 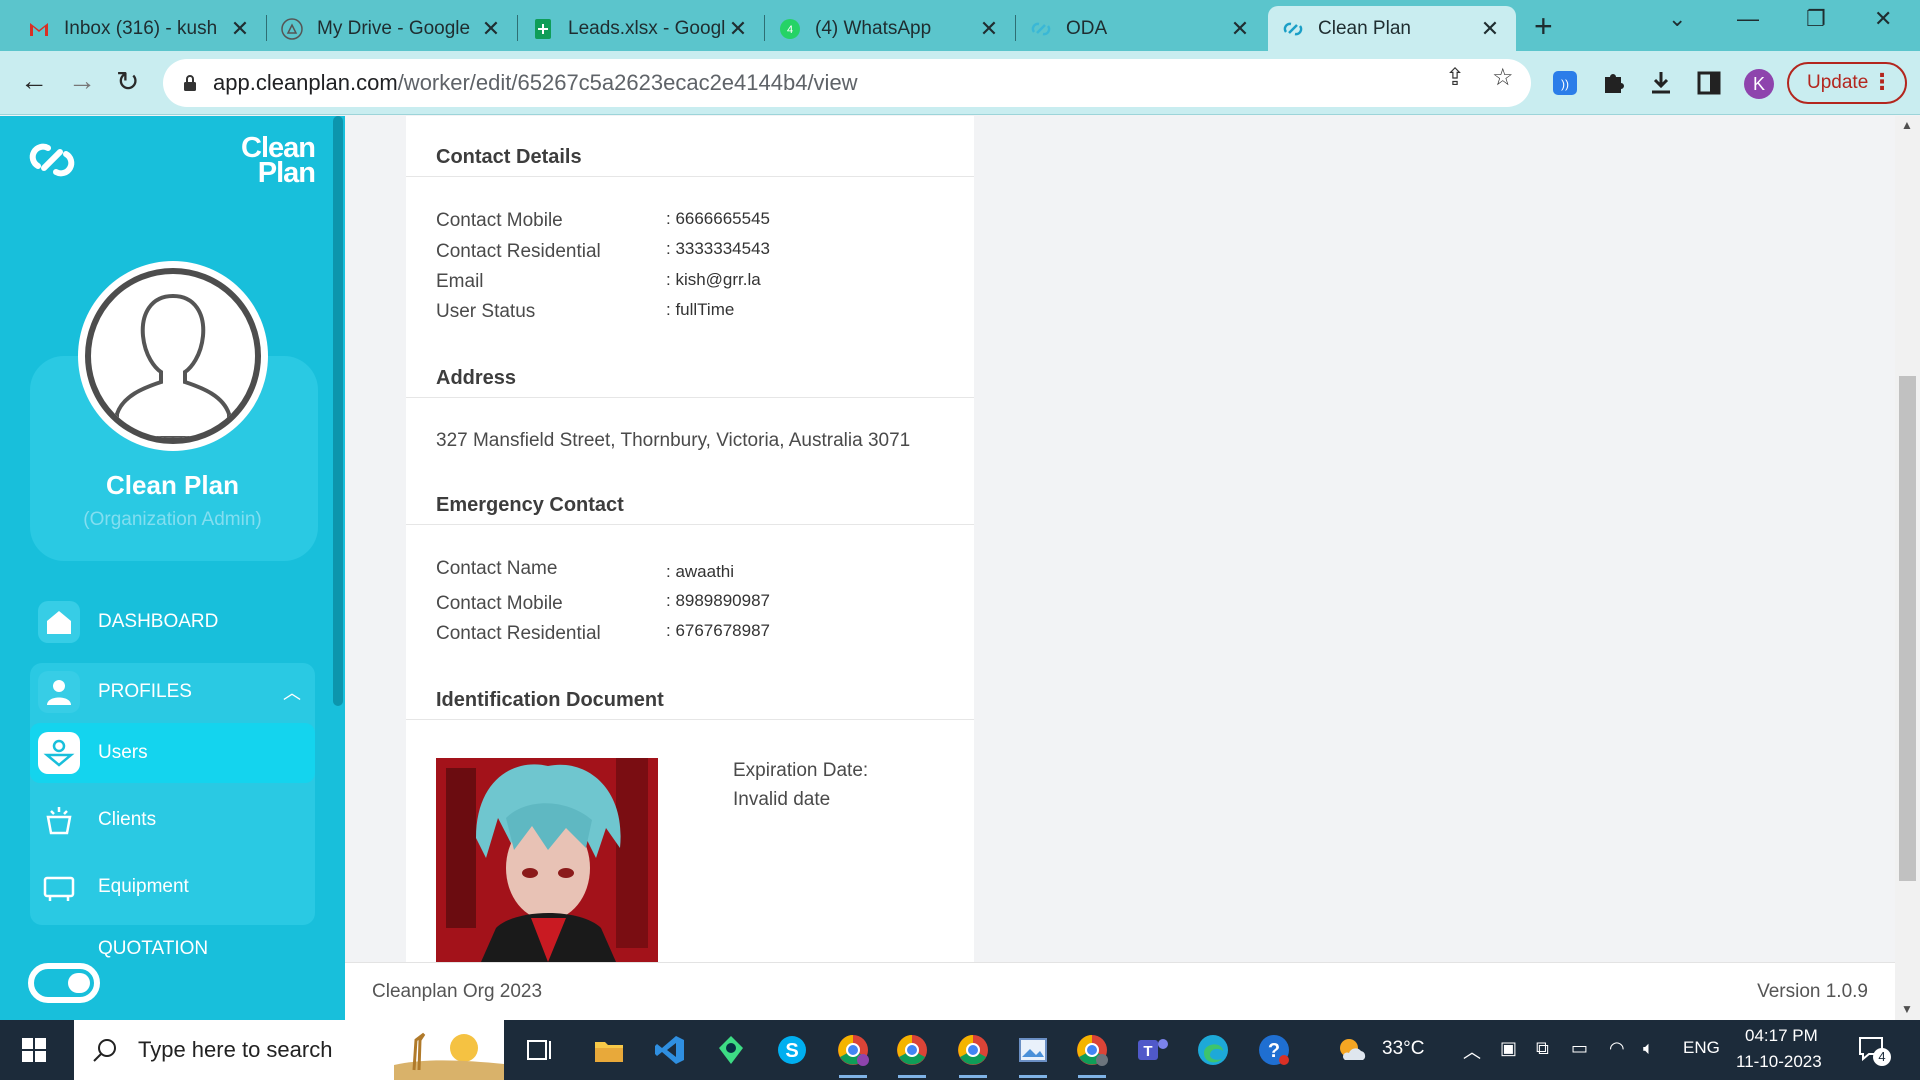 What do you see at coordinates (1274, 1050) in the screenshot?
I see `help-icon: ?` at bounding box center [1274, 1050].